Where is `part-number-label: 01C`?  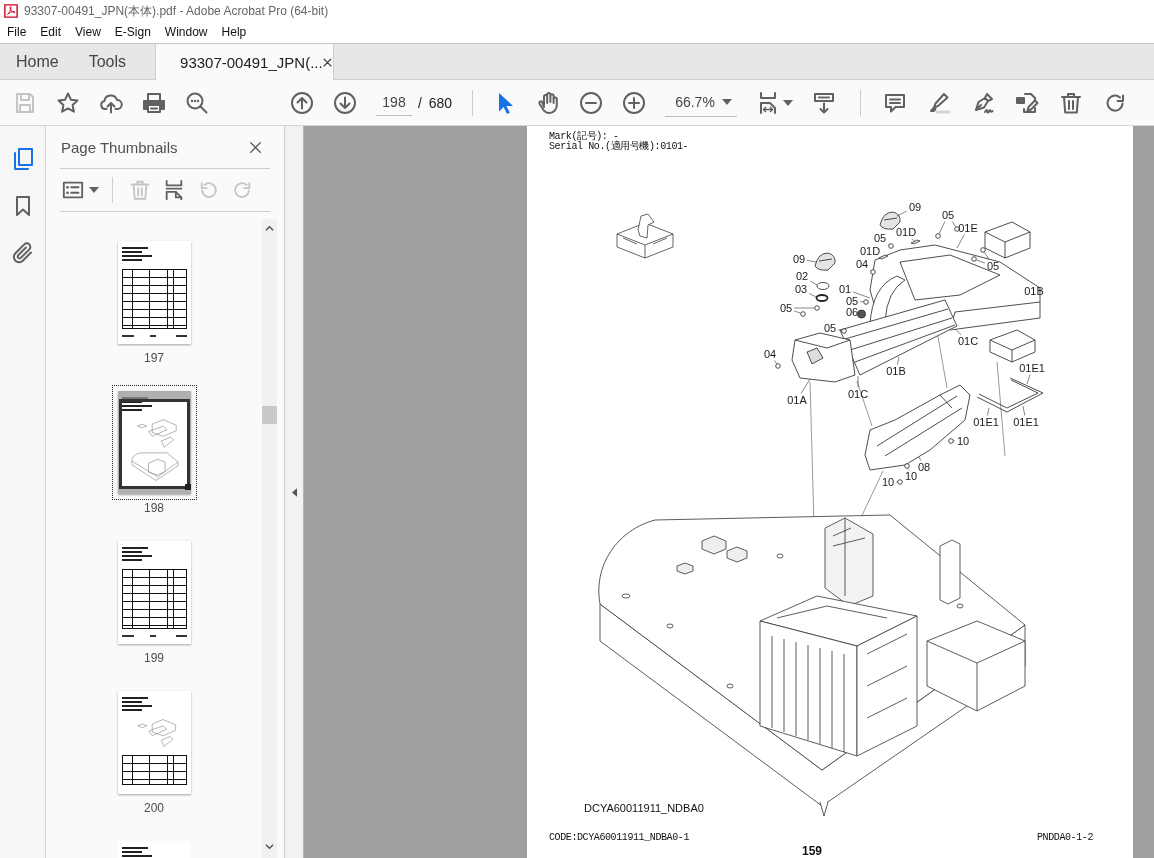 part-number-label: 01C is located at coordinates (858, 394).